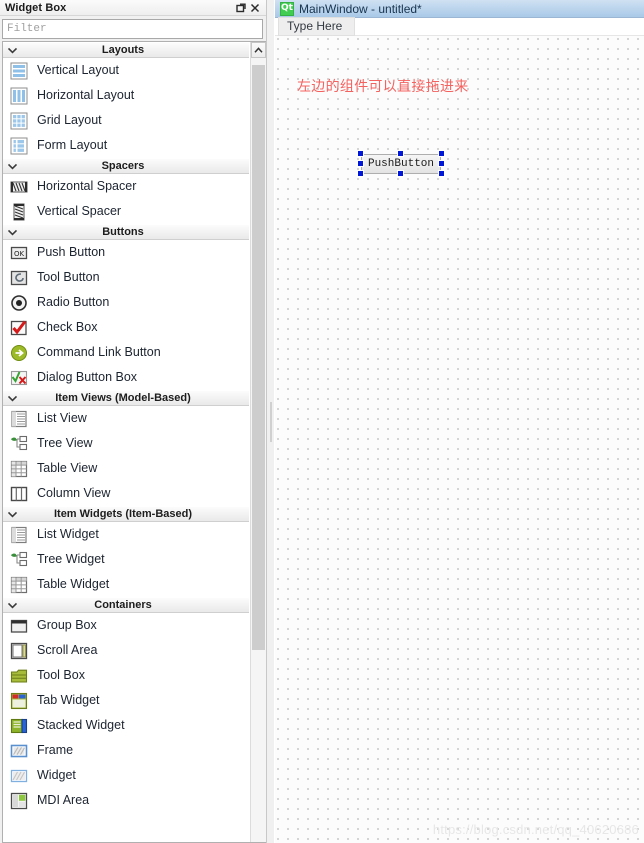 This screenshot has width=644, height=843. I want to click on frame-icon, so click(19, 751).